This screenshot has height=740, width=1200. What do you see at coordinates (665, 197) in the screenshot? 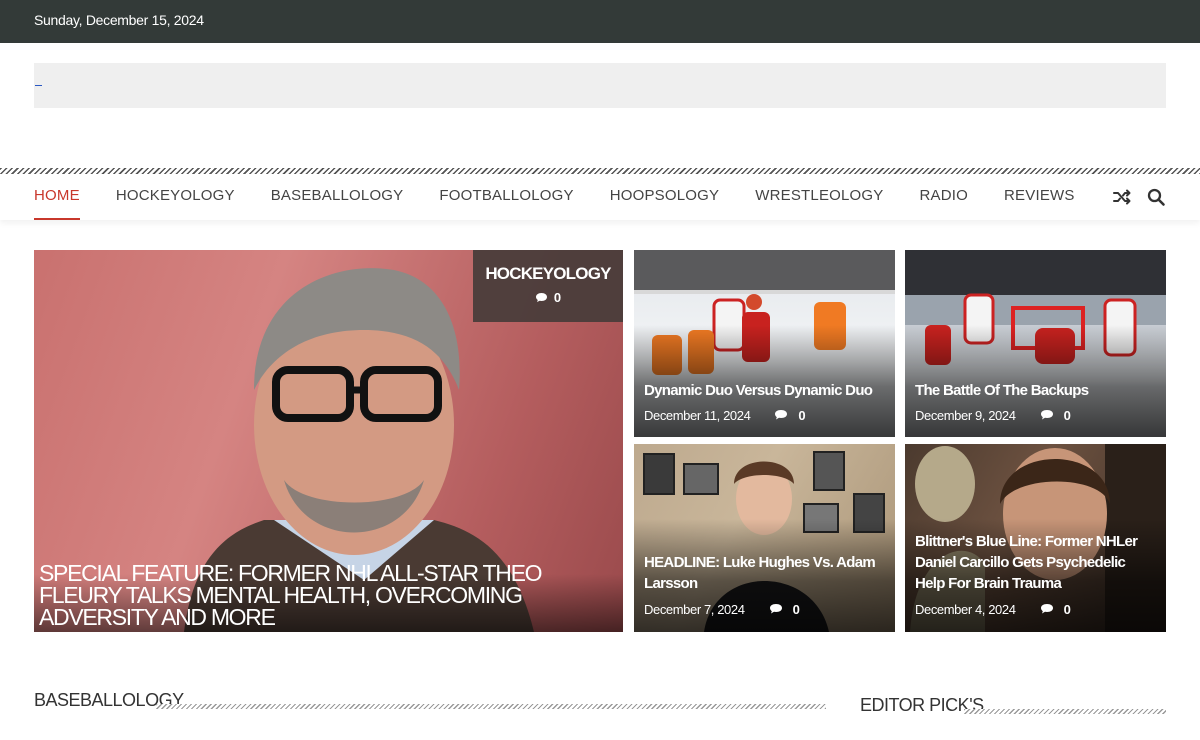
I see `nav-item-hoopsology: HOOPSOLOGY` at bounding box center [665, 197].